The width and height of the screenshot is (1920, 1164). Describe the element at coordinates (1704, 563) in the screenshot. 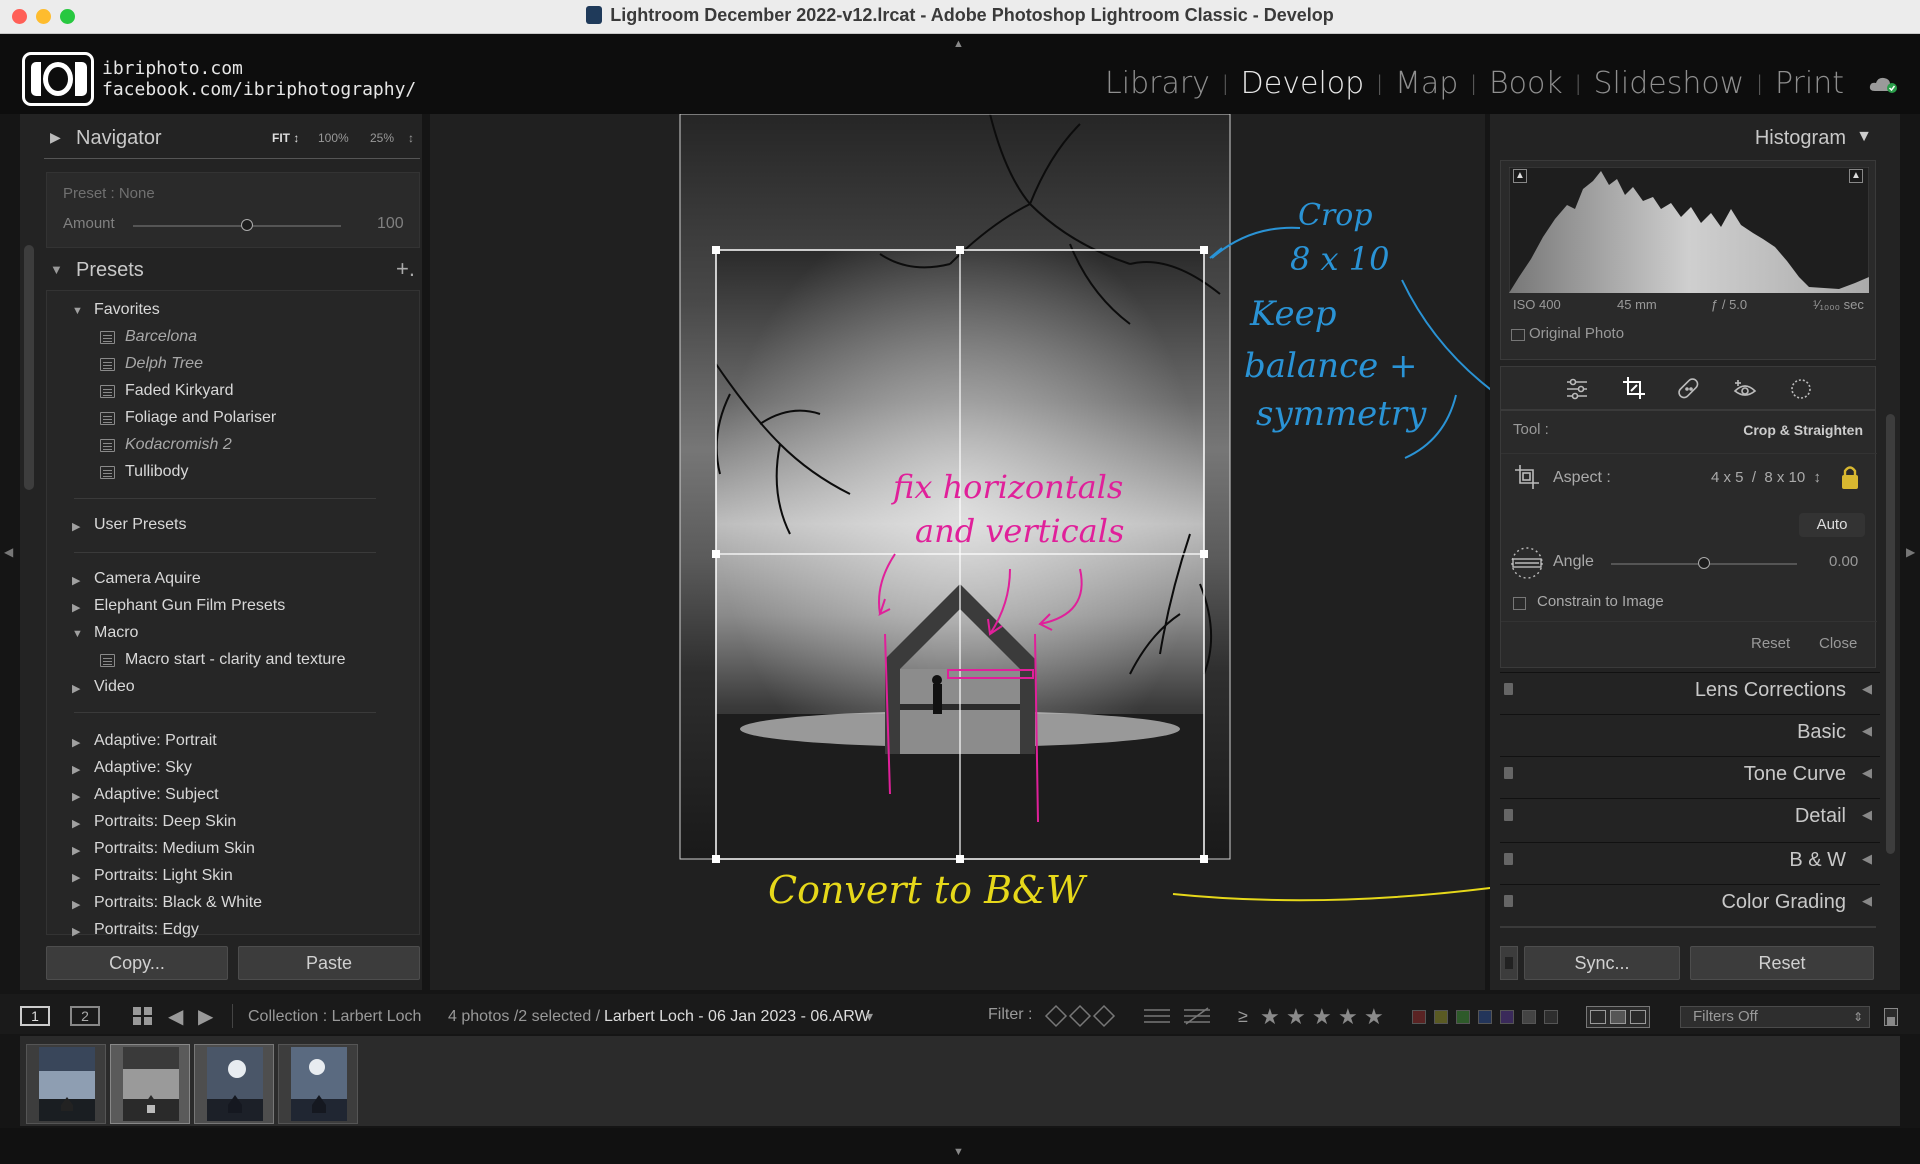

I see `angle-slider-thumb` at that location.